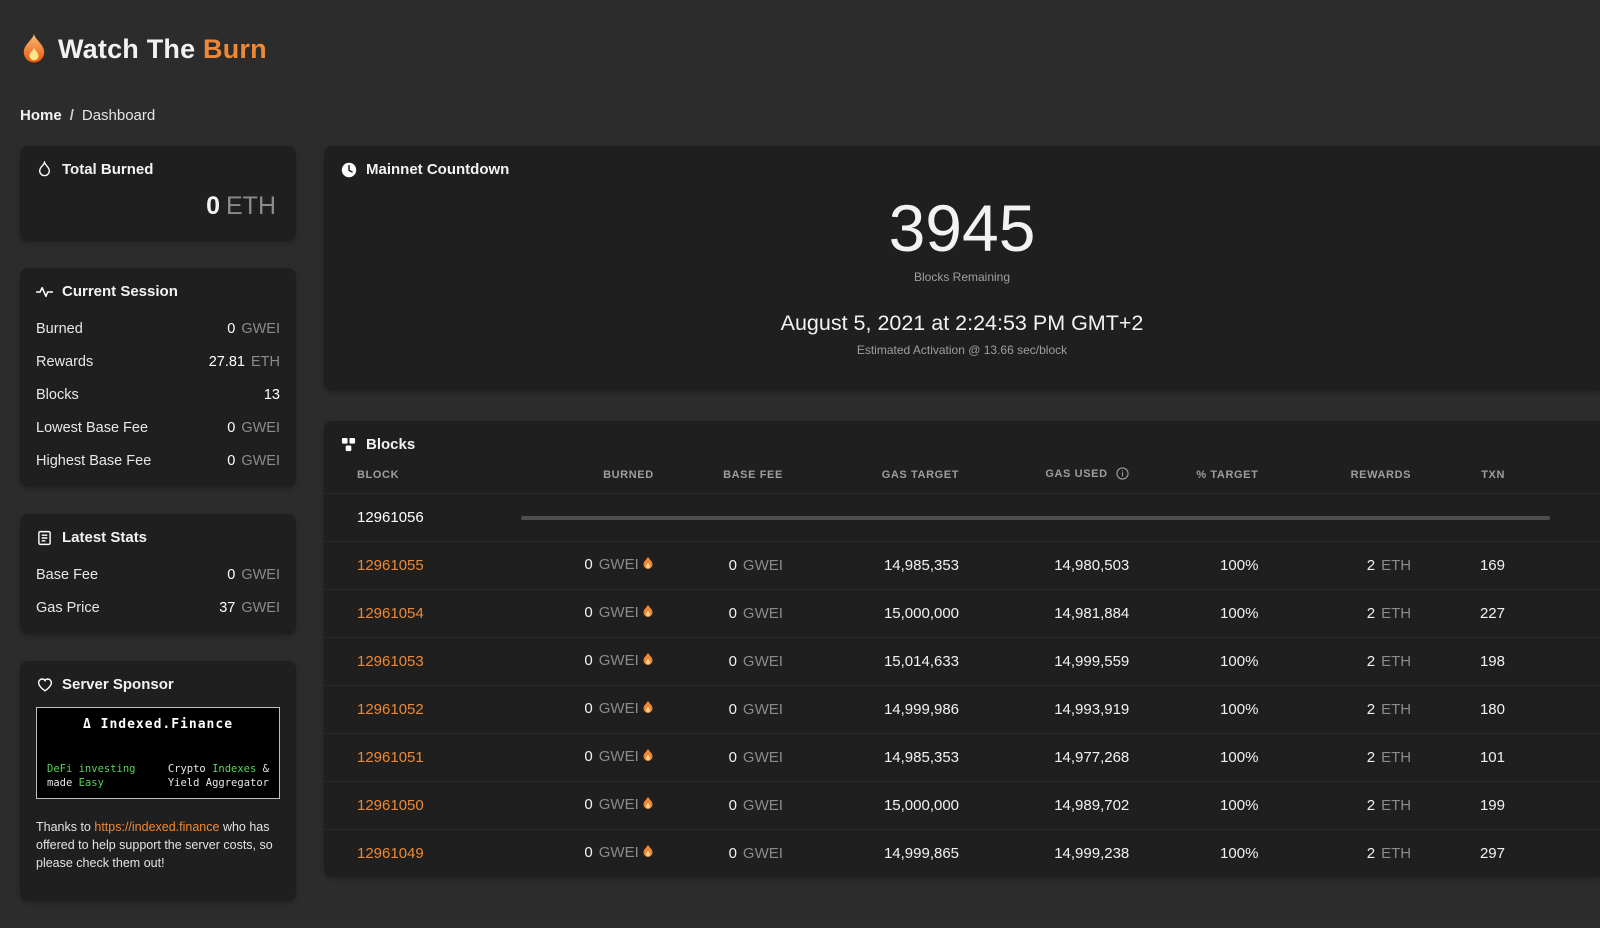 This screenshot has height=928, width=1600. What do you see at coordinates (34, 50) in the screenshot?
I see `flame-logo-icon` at bounding box center [34, 50].